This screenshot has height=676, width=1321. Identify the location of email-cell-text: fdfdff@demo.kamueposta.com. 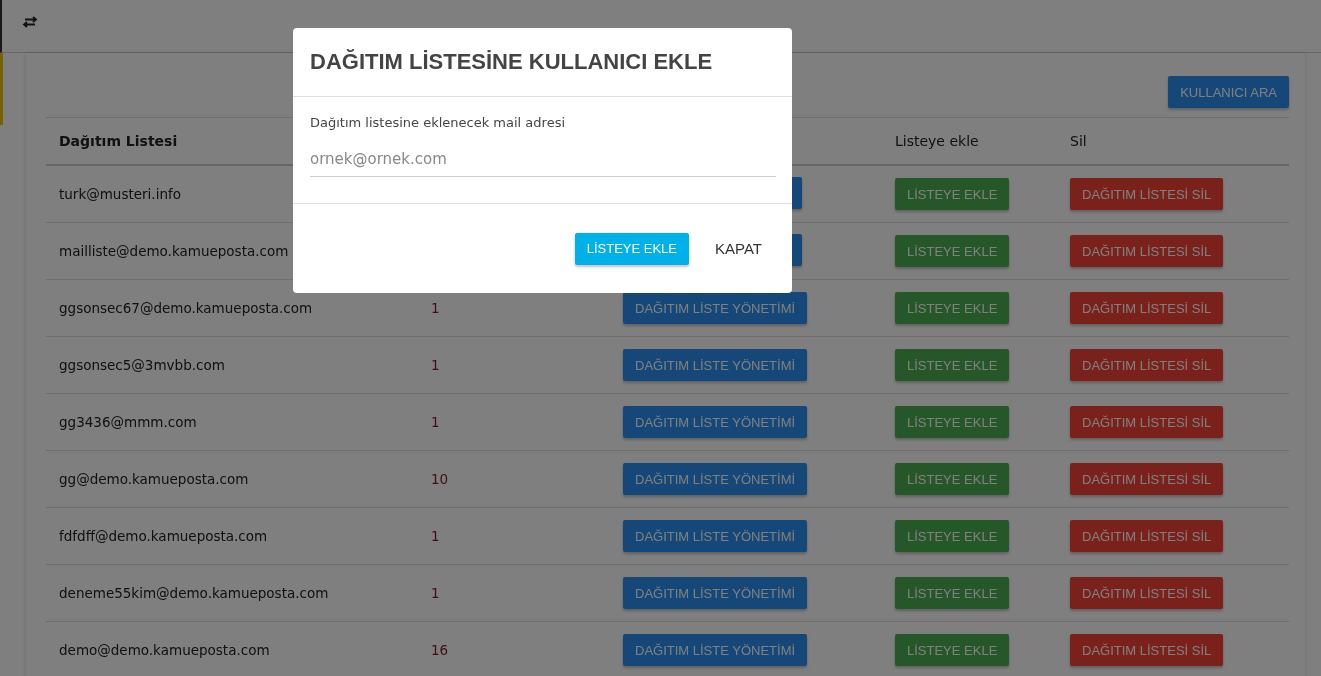
(163, 536).